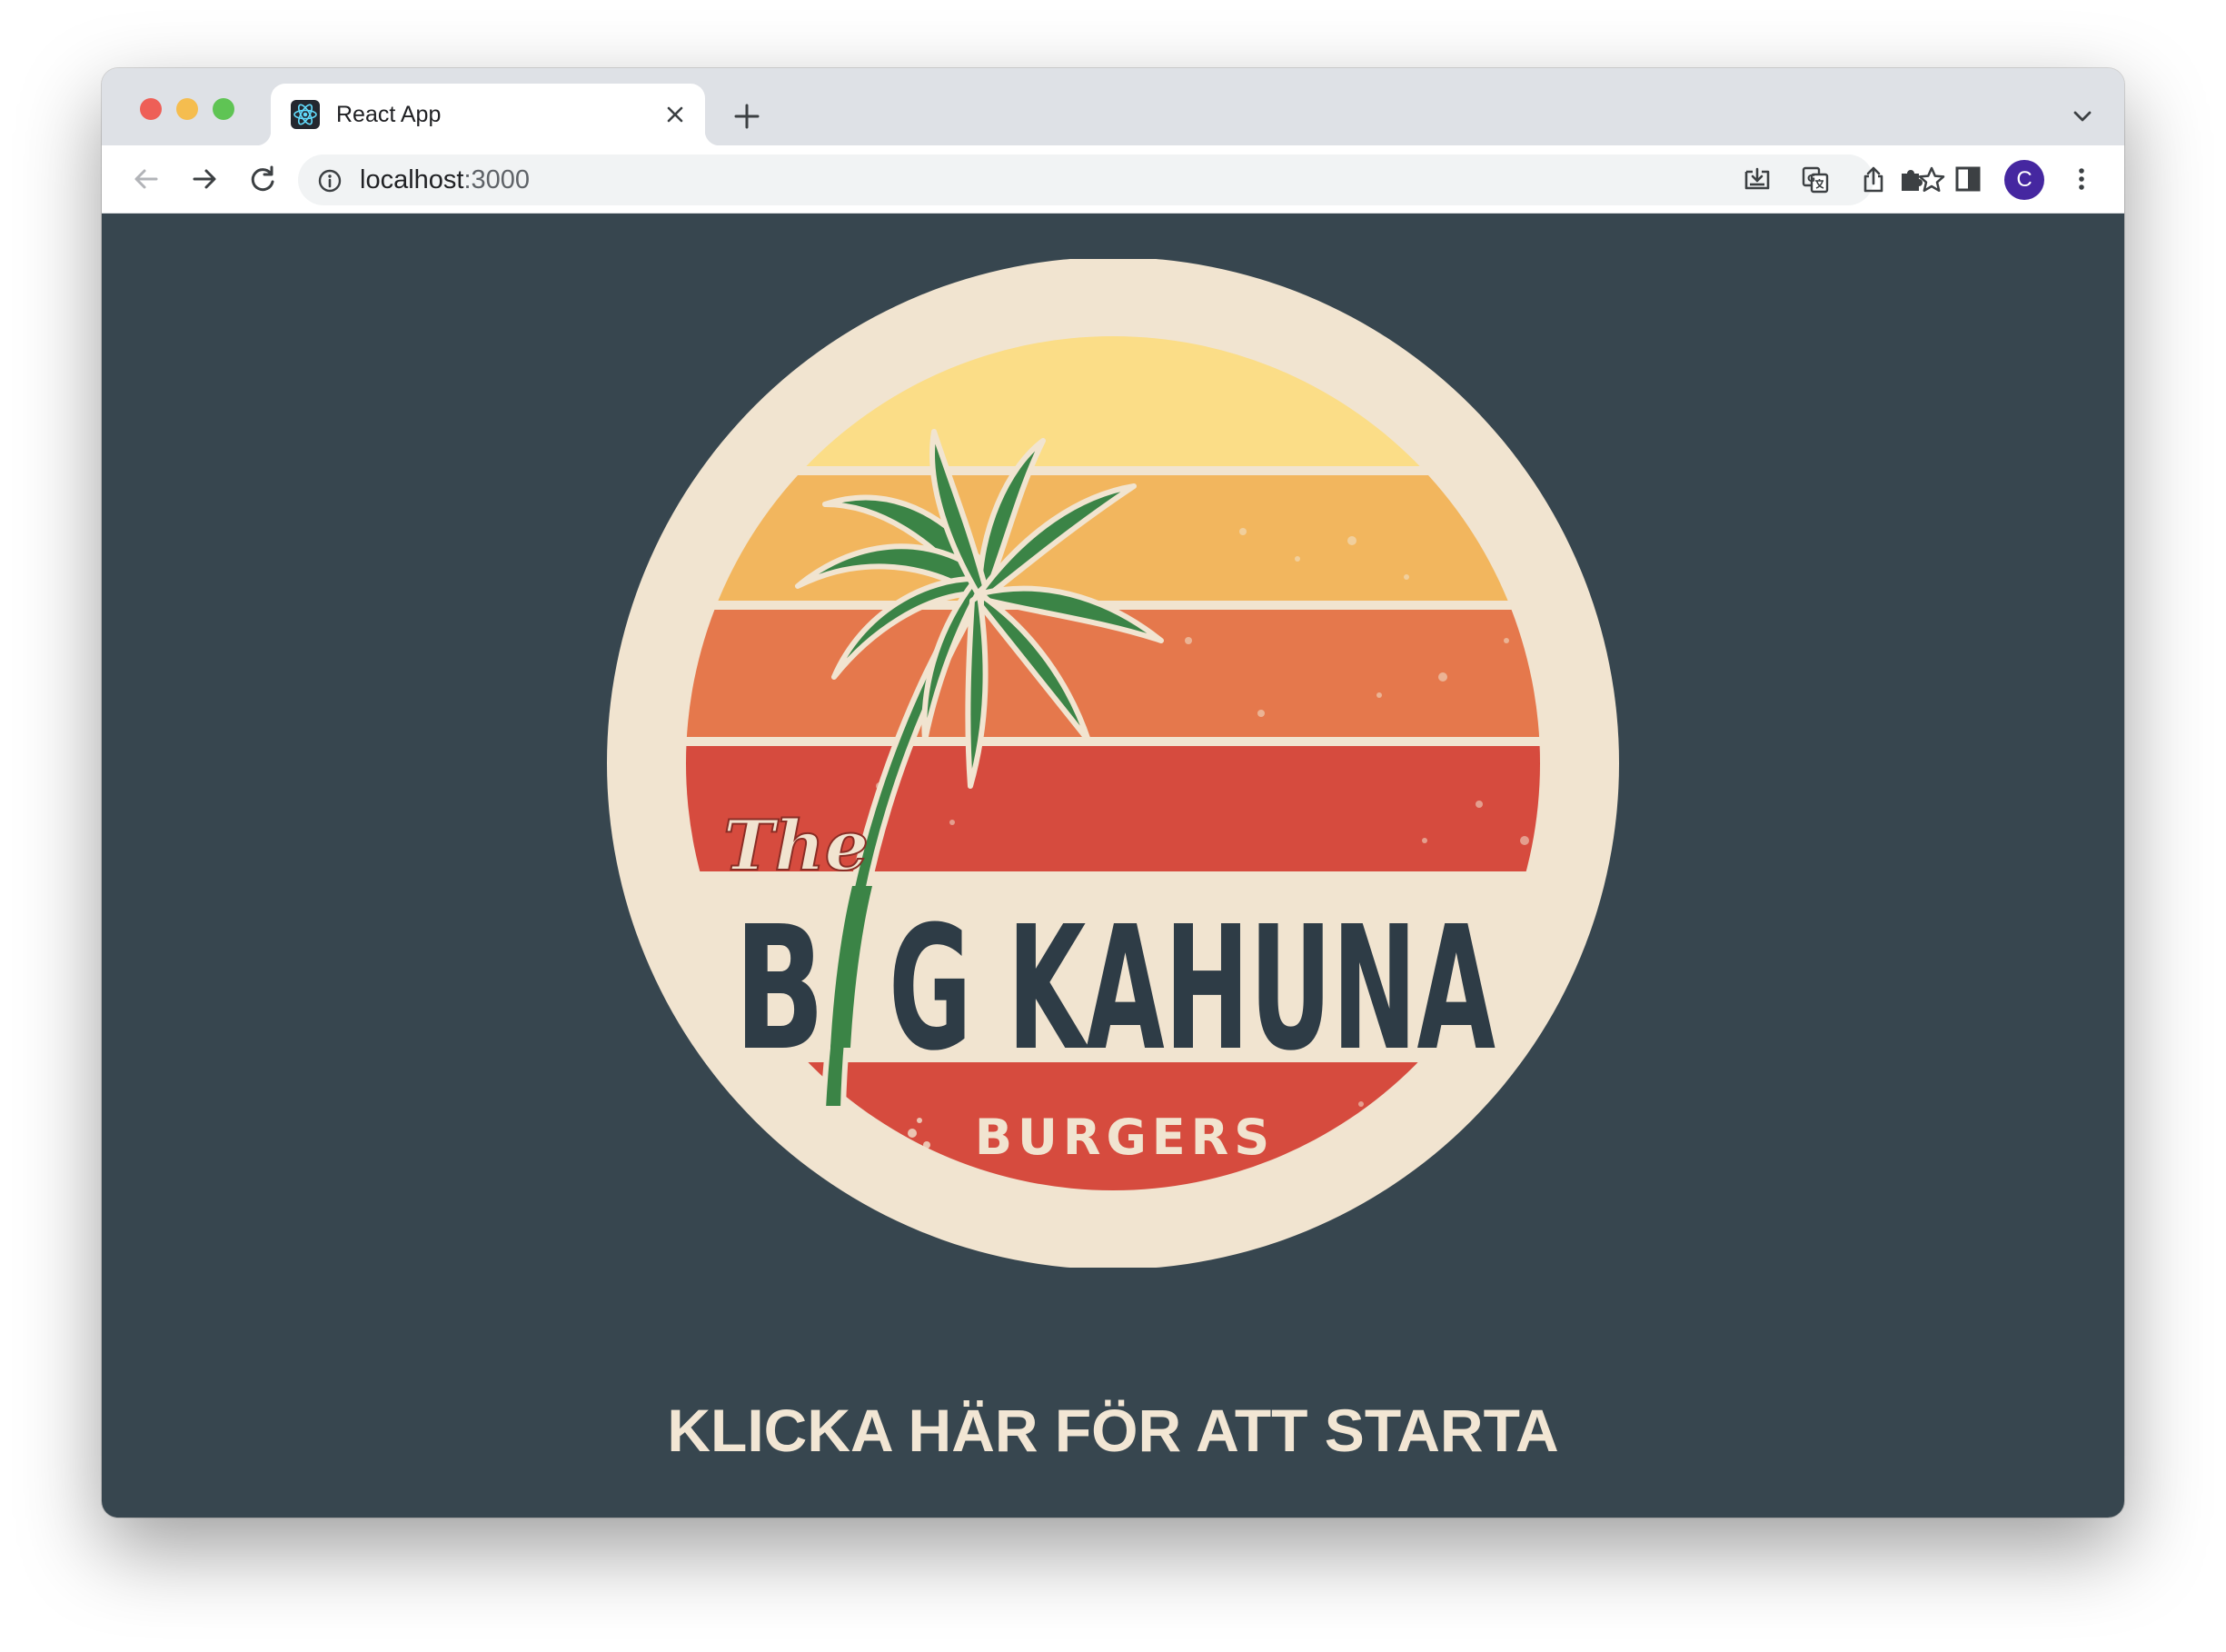  Describe the element at coordinates (796, 845) in the screenshot. I see `logo-script-word: The` at that location.